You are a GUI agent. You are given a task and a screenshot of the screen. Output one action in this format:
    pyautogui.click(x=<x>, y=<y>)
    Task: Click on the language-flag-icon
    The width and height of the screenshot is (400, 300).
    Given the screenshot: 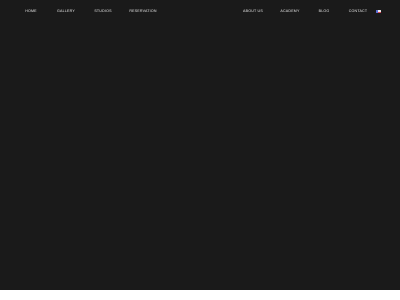 What is the action you would take?
    pyautogui.click(x=378, y=11)
    